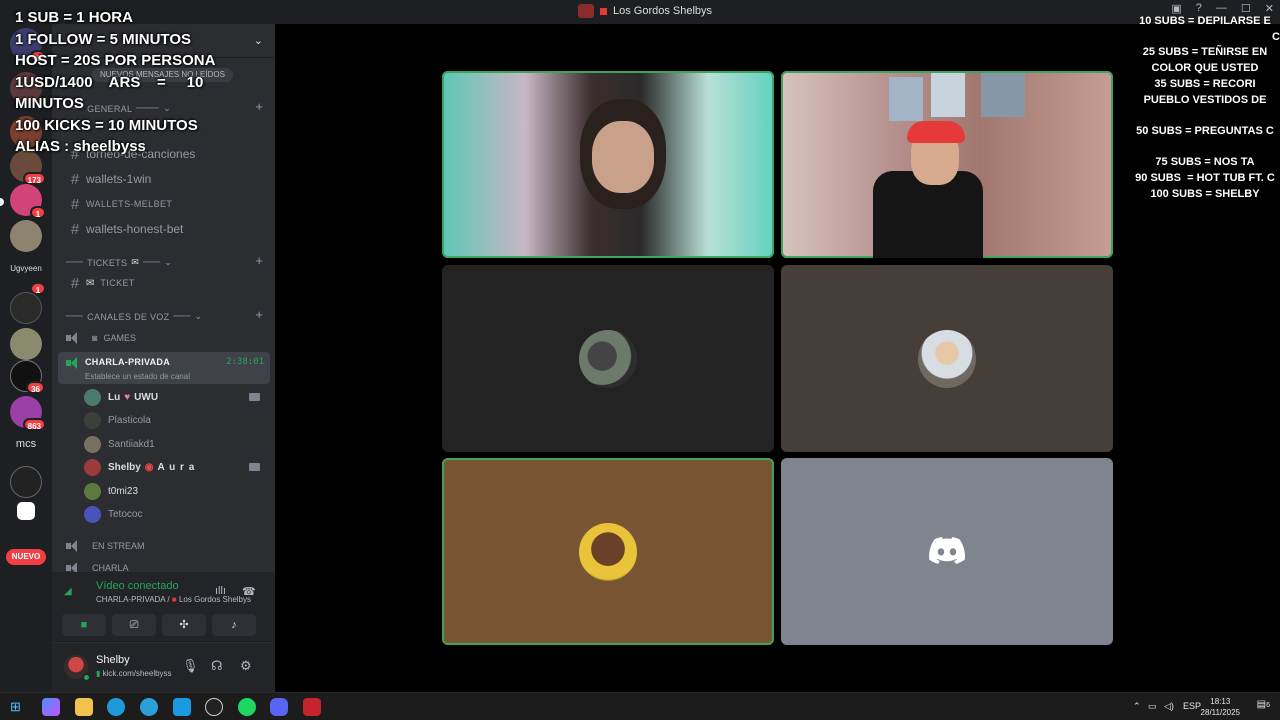  What do you see at coordinates (1169, 706) in the screenshot?
I see `volume-icon: ◁)` at bounding box center [1169, 706].